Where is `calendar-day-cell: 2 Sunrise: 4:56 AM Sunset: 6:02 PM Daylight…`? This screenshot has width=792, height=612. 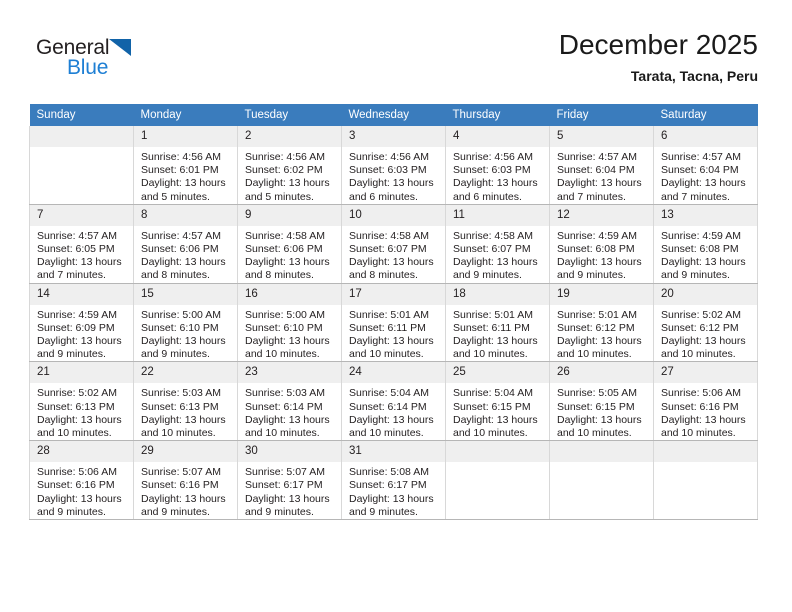
calendar-day-cell: 2 Sunrise: 4:56 AM Sunset: 6:02 PM Daylight… is located at coordinates (289, 165).